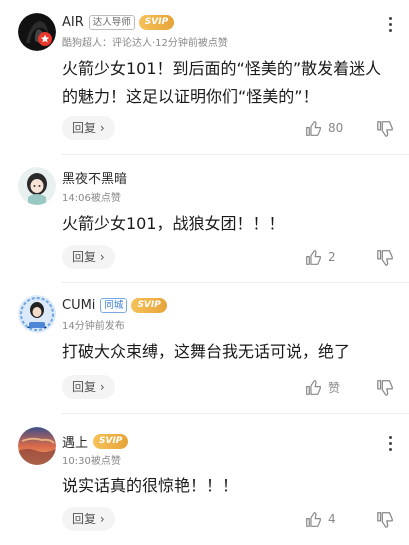 This screenshot has width=409, height=545. Describe the element at coordinates (336, 128) in the screenshot. I see `like-count: 80` at that location.